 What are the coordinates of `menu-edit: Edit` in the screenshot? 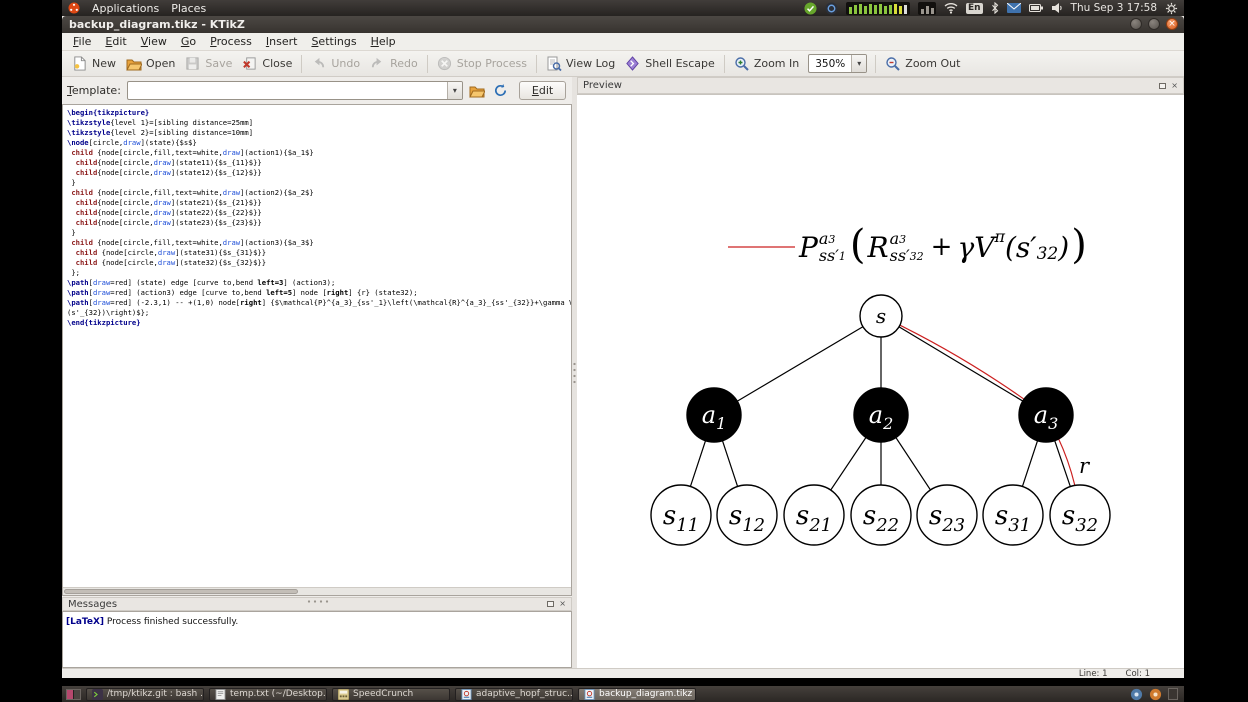 It's located at (115, 41).